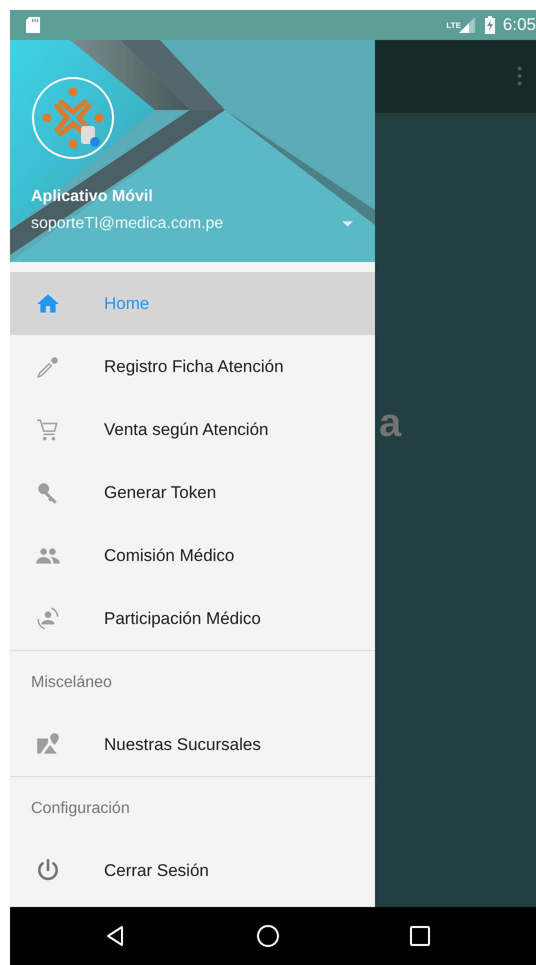 Image resolution: width=536 pixels, height=965 pixels. I want to click on menu-item: Venta según Atención, so click(192, 429).